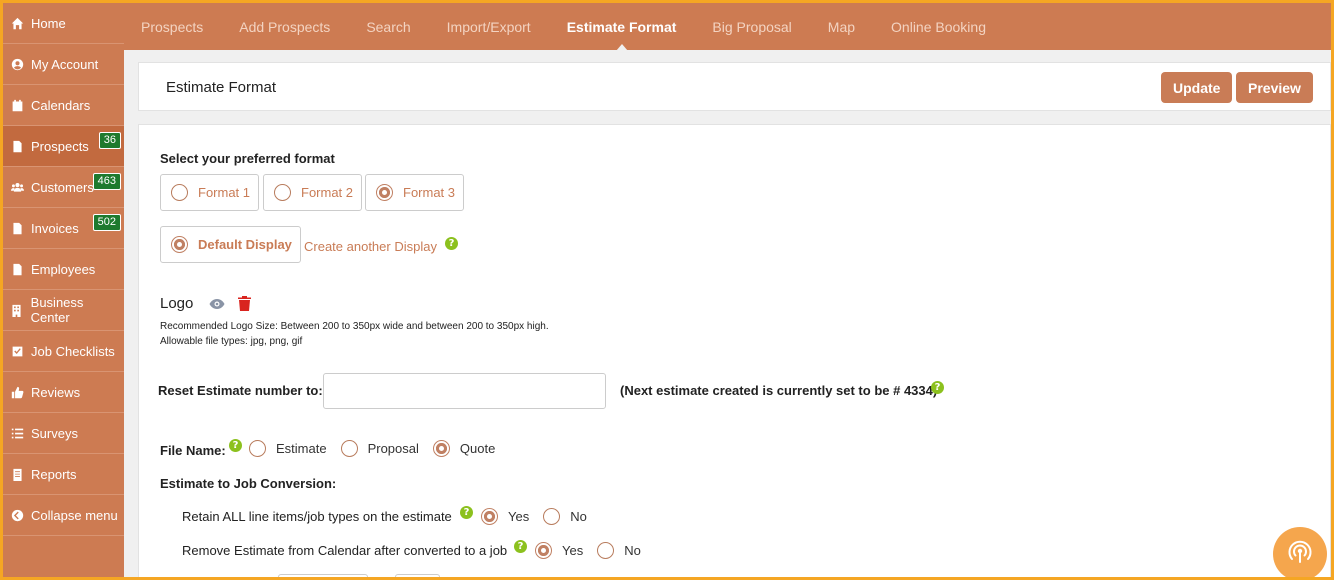 Image resolution: width=1334 pixels, height=580 pixels. I want to click on file-name-proposal-option: Proposal, so click(379, 448).